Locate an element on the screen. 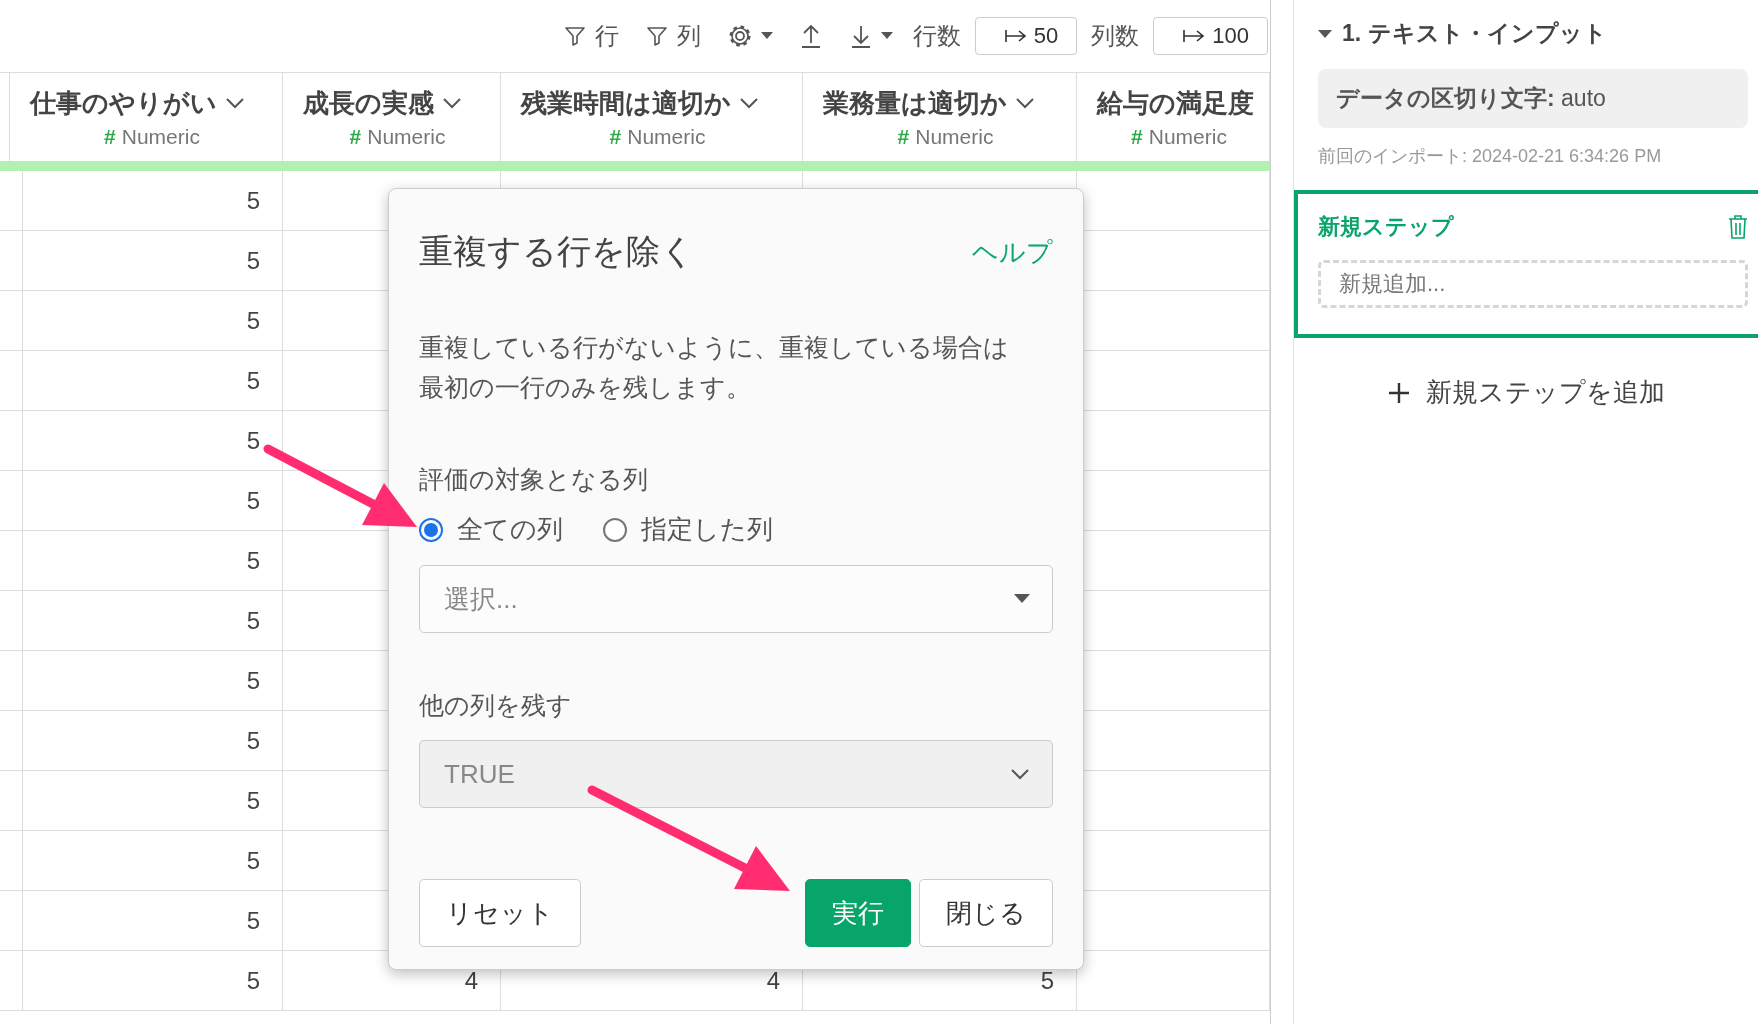  trash-icon is located at coordinates (1738, 227).